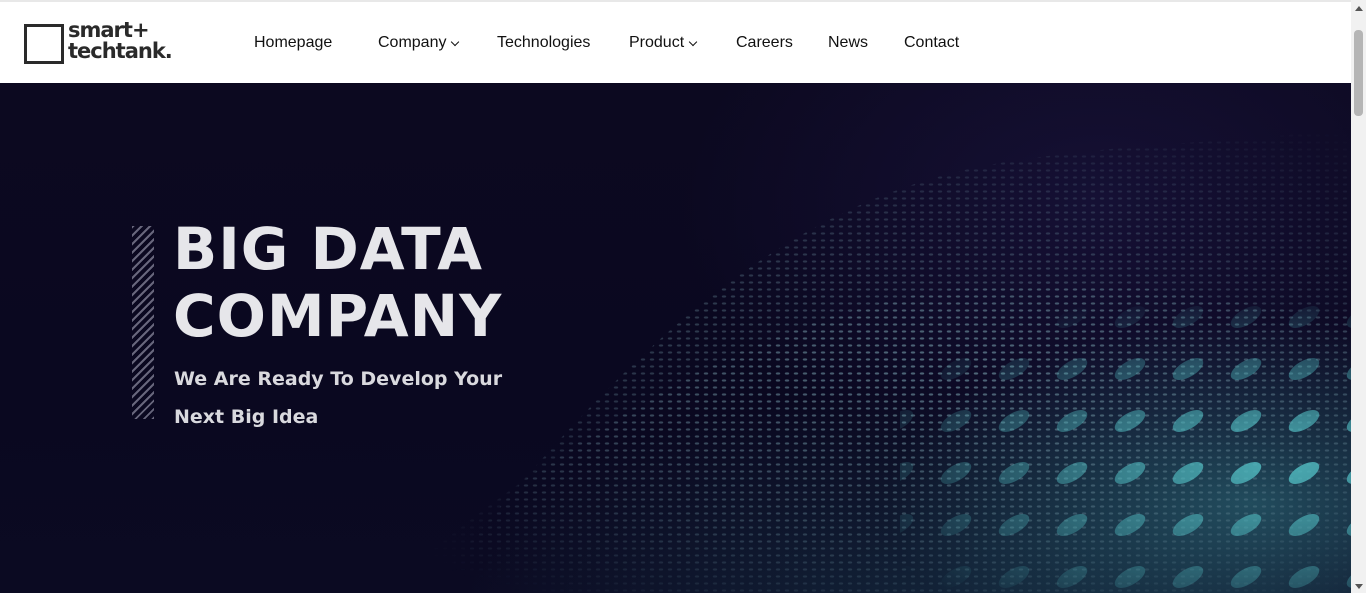 The image size is (1366, 593). What do you see at coordinates (412, 42) in the screenshot?
I see `nav-item-label: Company` at bounding box center [412, 42].